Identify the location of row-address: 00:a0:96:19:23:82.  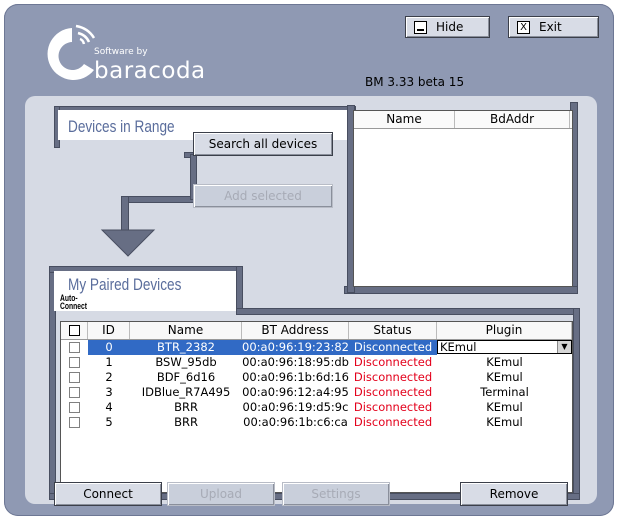
(295, 347).